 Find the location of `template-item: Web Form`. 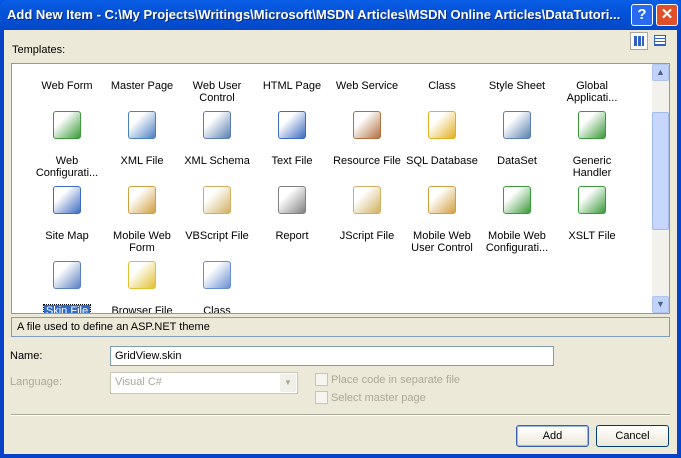

template-item: Web Form is located at coordinates (67, 77).